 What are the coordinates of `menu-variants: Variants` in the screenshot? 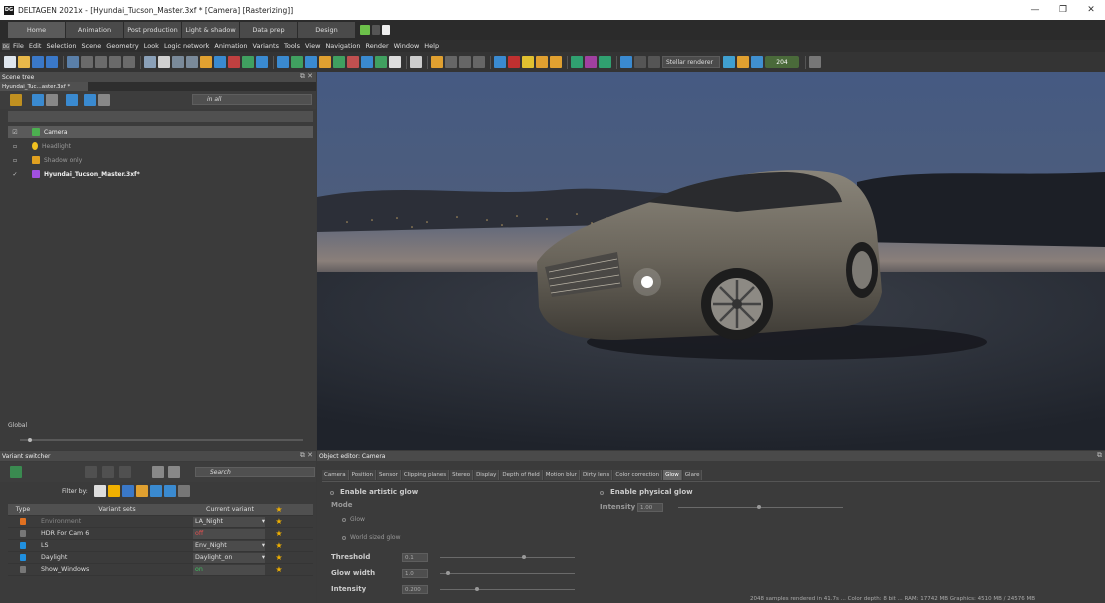 It's located at (266, 46).